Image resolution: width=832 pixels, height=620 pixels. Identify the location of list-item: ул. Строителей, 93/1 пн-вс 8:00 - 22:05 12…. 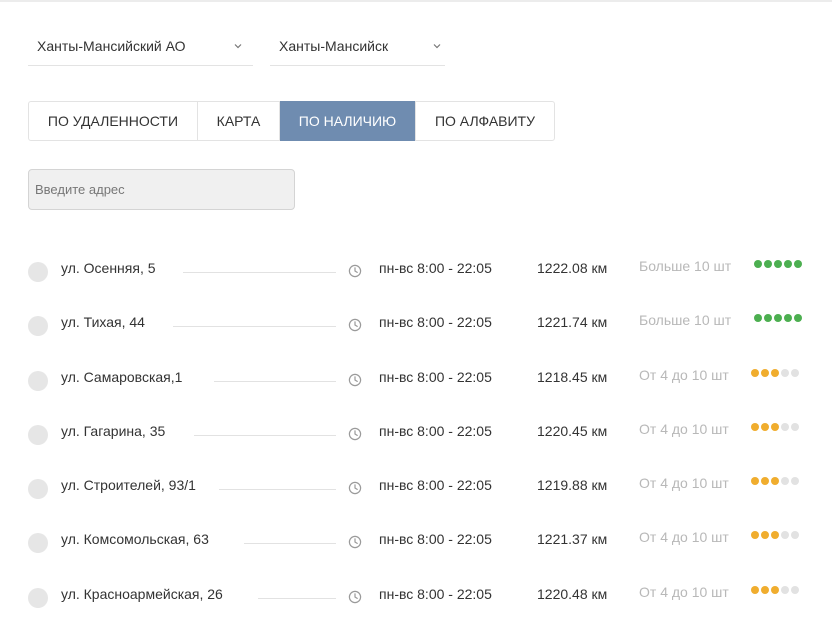
(416, 491).